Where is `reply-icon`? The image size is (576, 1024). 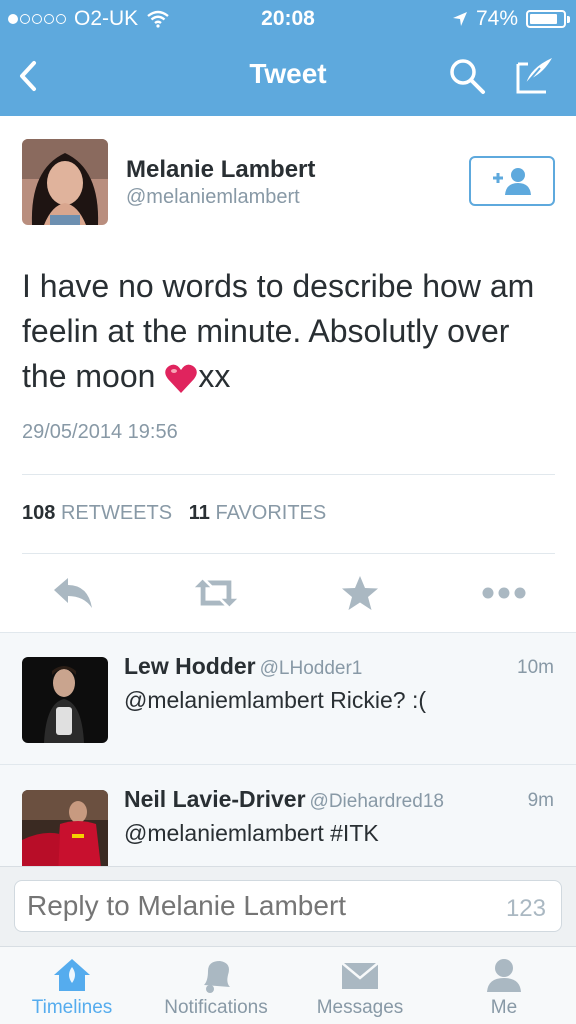 reply-icon is located at coordinates (73, 593).